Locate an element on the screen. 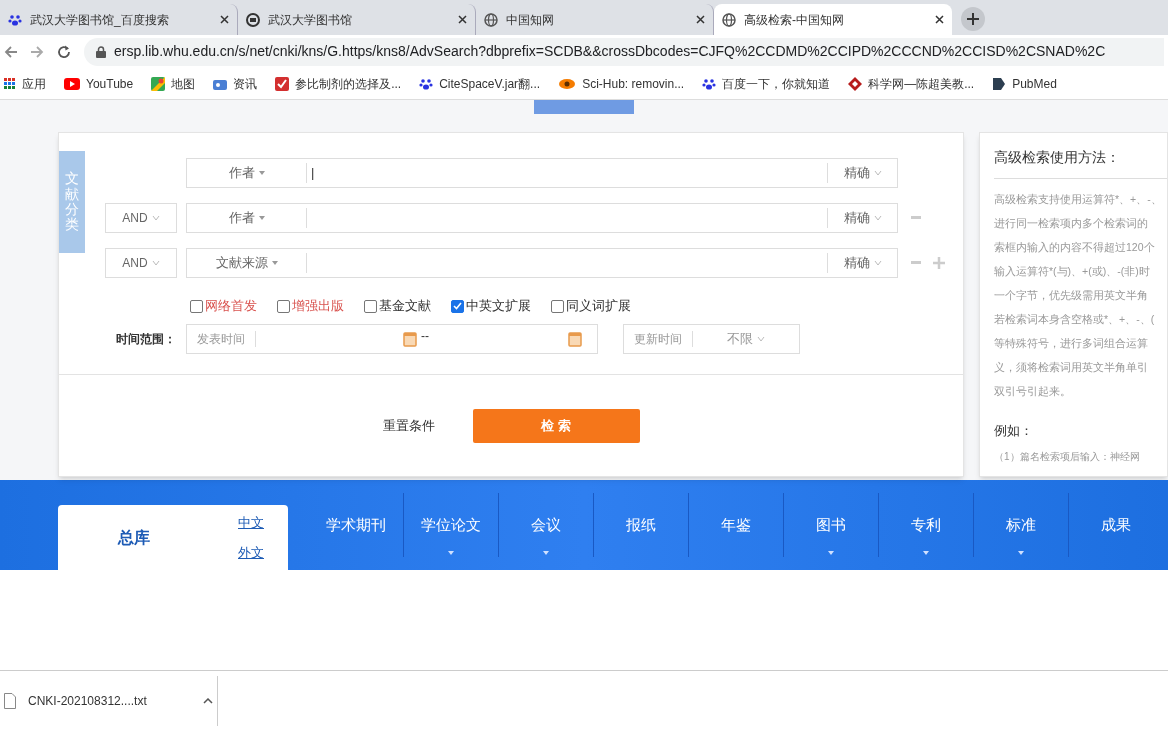  database-tab: 学位论文 is located at coordinates (450, 525).